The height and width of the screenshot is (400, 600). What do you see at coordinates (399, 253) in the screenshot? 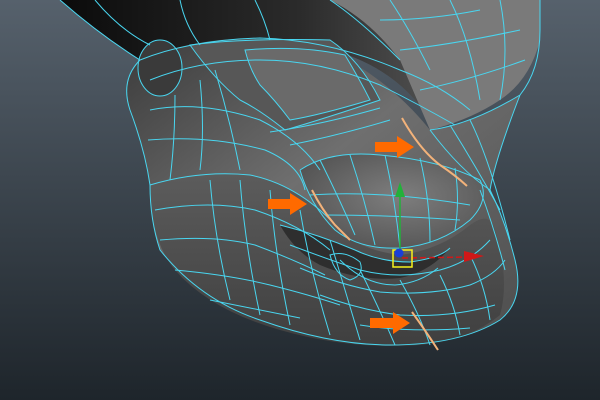
I see `z-axis-handle` at bounding box center [399, 253].